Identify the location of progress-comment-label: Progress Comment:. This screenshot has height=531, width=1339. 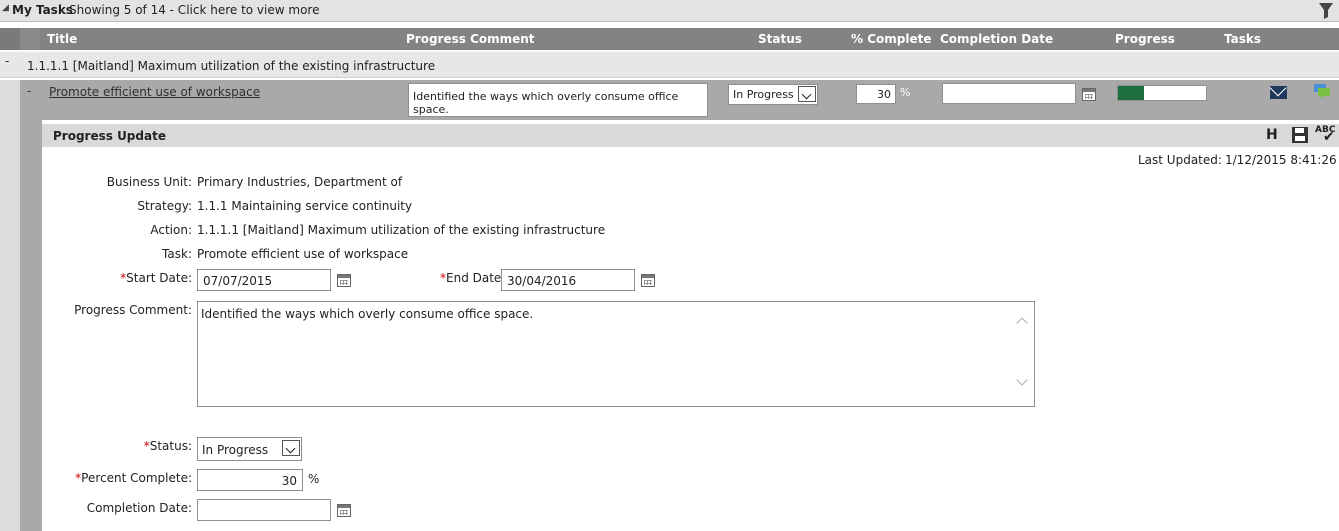
(133, 310).